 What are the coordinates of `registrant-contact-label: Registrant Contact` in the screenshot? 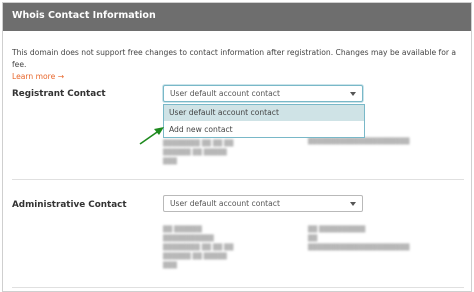 It's located at (59, 94).